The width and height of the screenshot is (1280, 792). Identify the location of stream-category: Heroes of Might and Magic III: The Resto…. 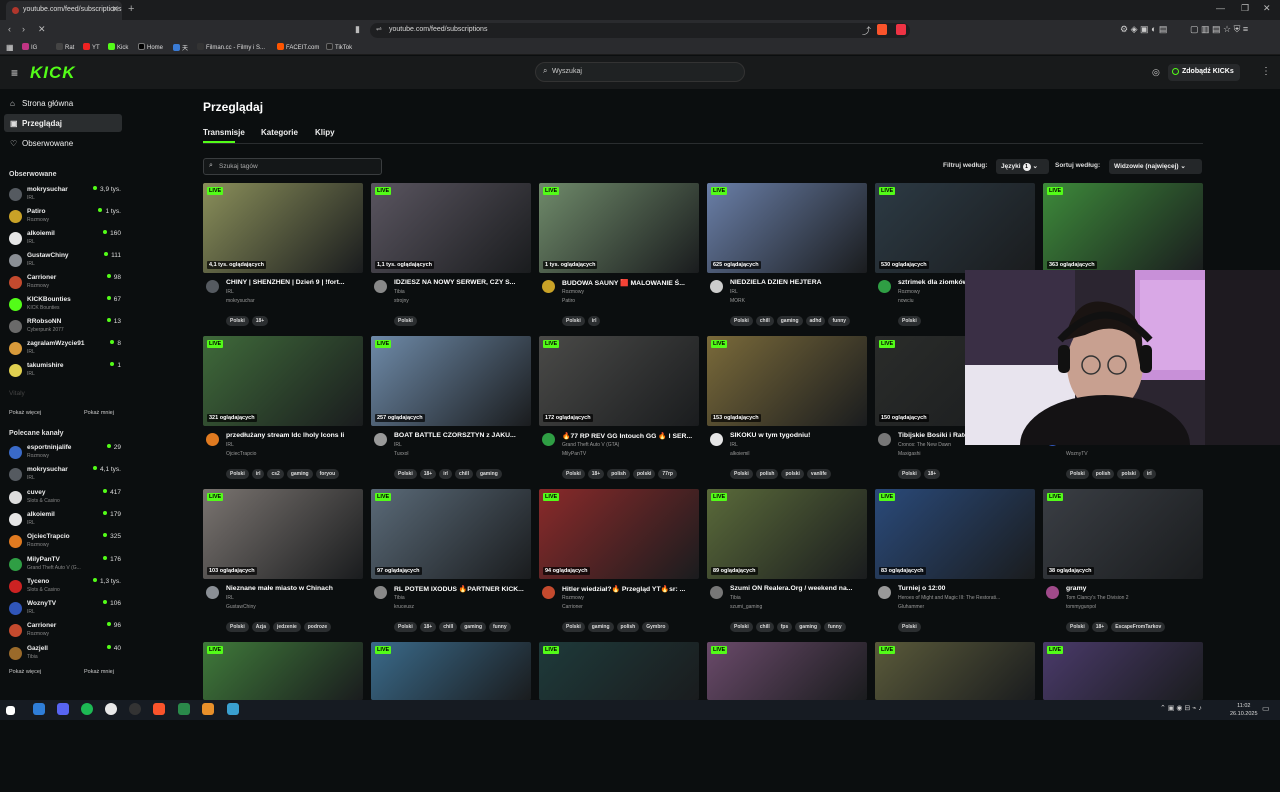
(949, 598).